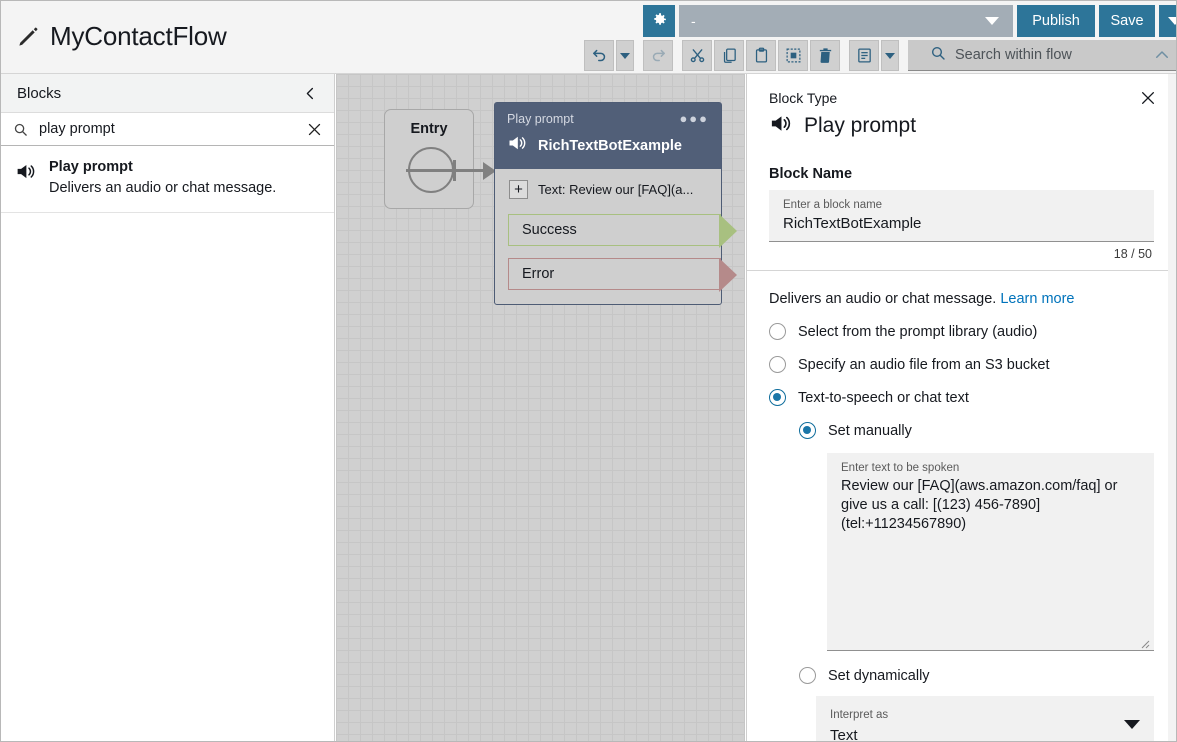 This screenshot has height=742, width=1177. Describe the element at coordinates (961, 223) in the screenshot. I see `block-name-input: RichTextBotExample` at that location.